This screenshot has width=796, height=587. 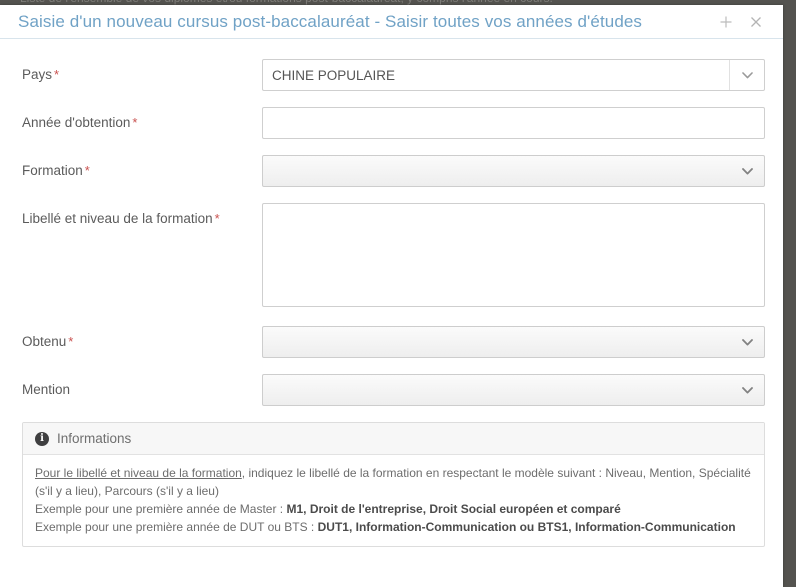 I want to click on select-formation, so click(x=513, y=171).